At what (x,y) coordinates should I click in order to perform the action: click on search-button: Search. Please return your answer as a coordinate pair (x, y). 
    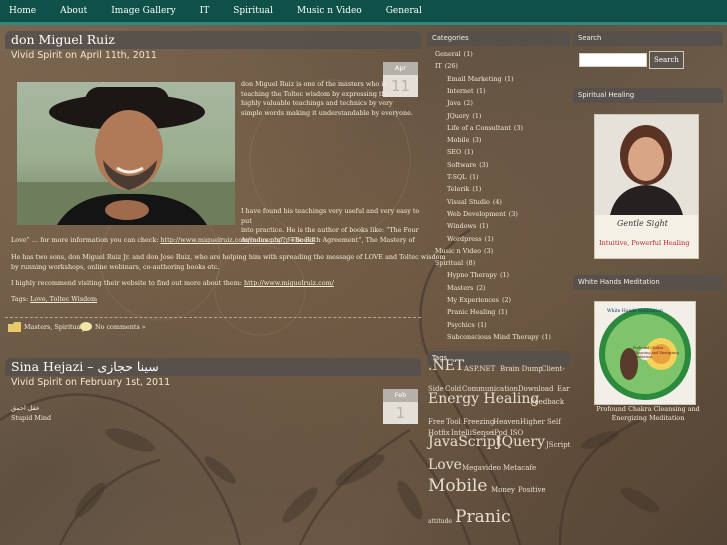
    Looking at the image, I should click on (666, 60).